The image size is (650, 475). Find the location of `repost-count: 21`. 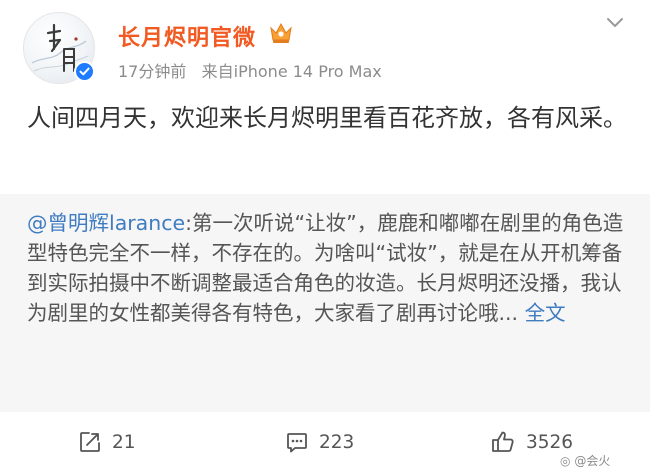

repost-count: 21 is located at coordinates (124, 442).